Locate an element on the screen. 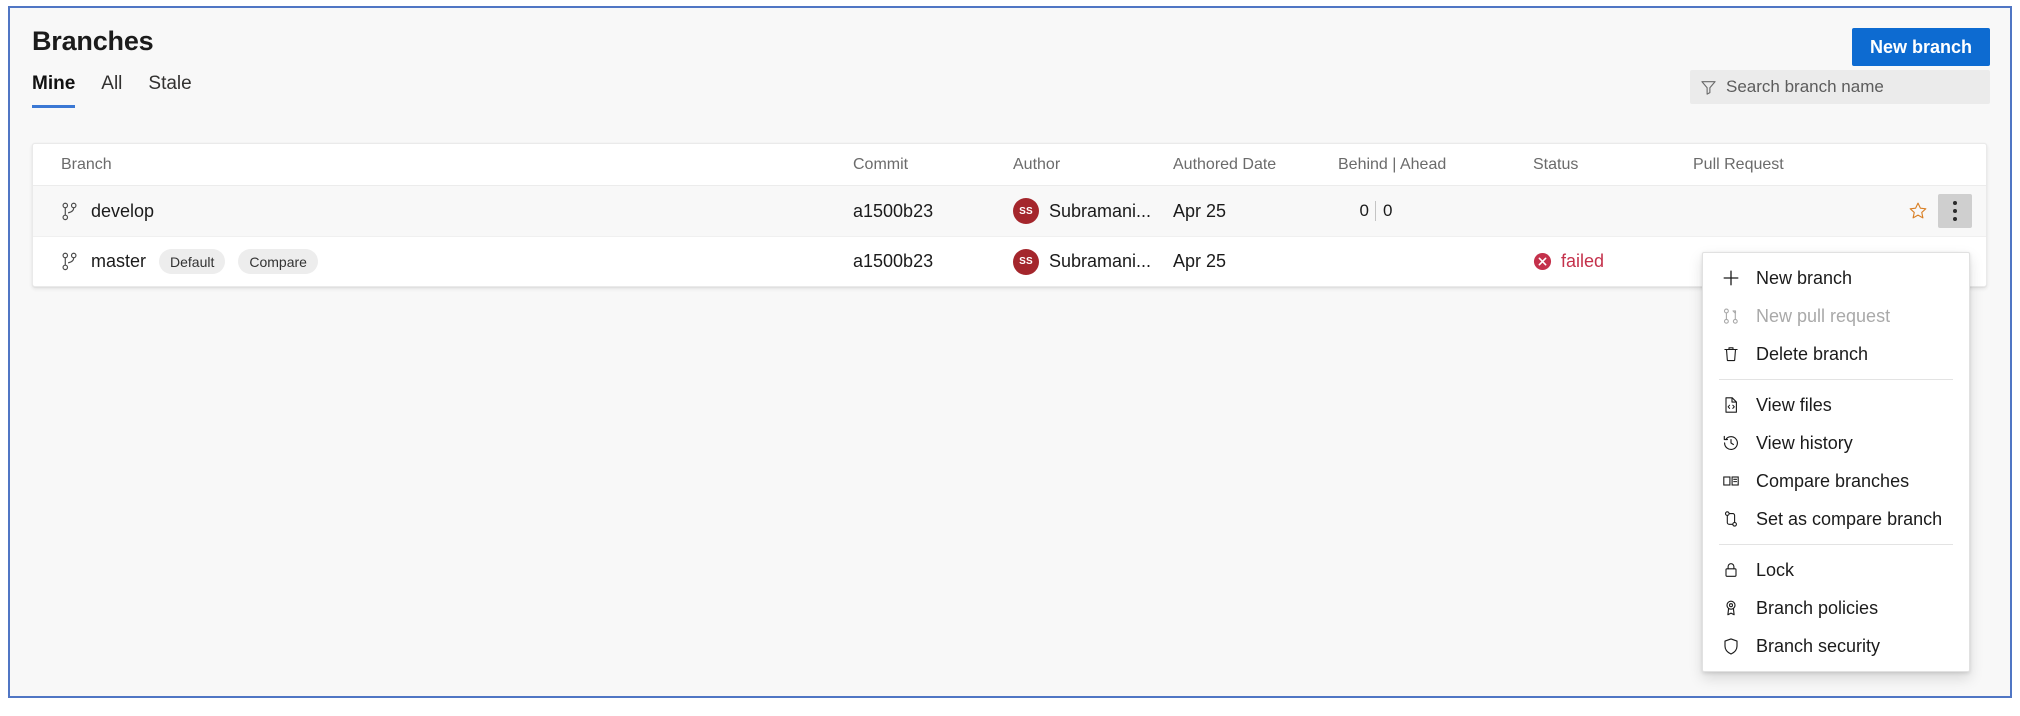 This screenshot has height=716, width=2020. tab-mine: Mine is located at coordinates (54, 90).